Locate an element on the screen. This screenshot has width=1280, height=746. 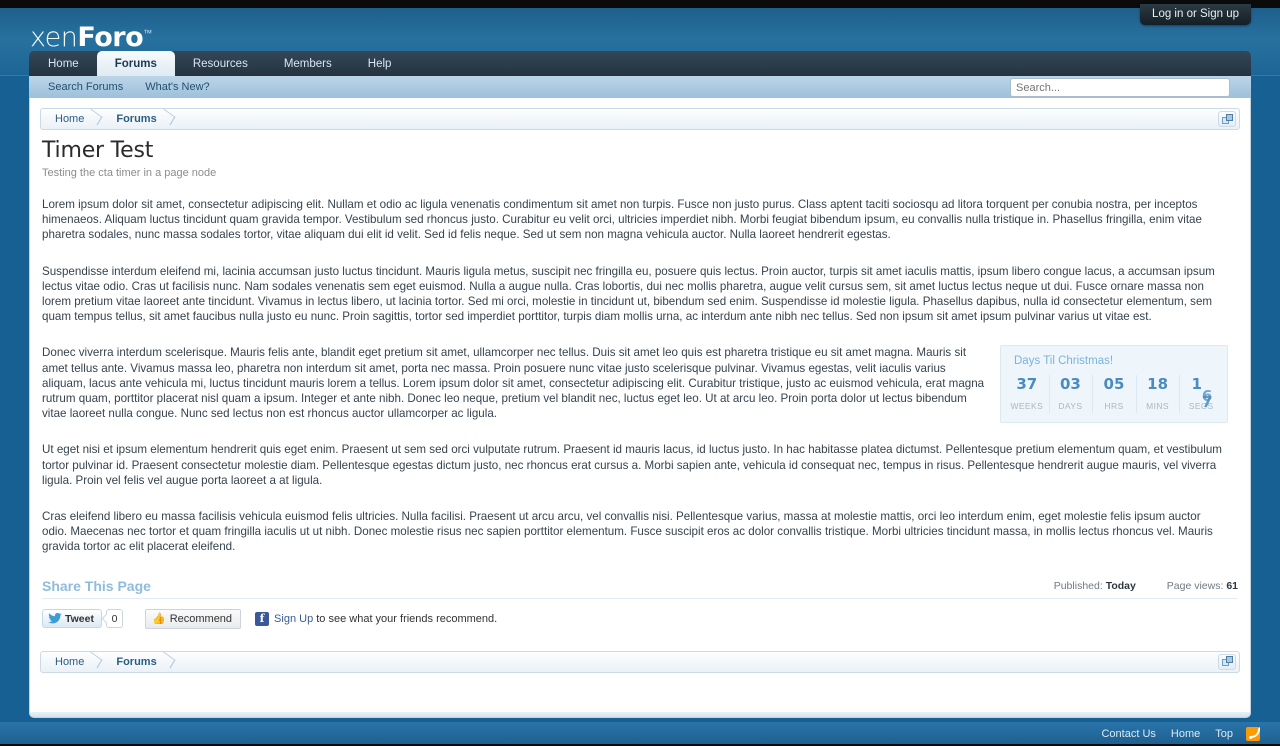
logo-text-strong: Foro is located at coordinates (110, 37).